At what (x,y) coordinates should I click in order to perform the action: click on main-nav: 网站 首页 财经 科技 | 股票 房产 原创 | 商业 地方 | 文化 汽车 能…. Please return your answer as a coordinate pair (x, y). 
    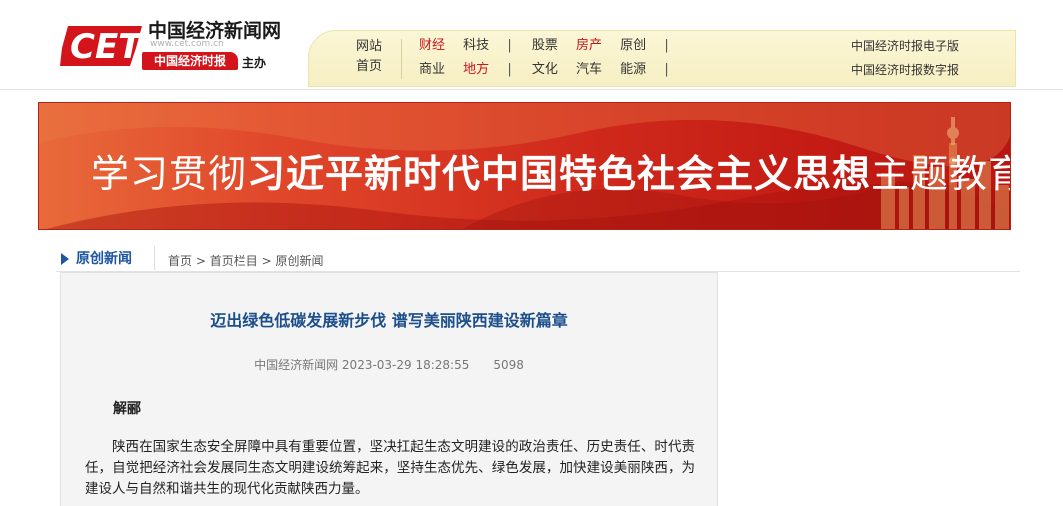
    Looking at the image, I should click on (662, 58).